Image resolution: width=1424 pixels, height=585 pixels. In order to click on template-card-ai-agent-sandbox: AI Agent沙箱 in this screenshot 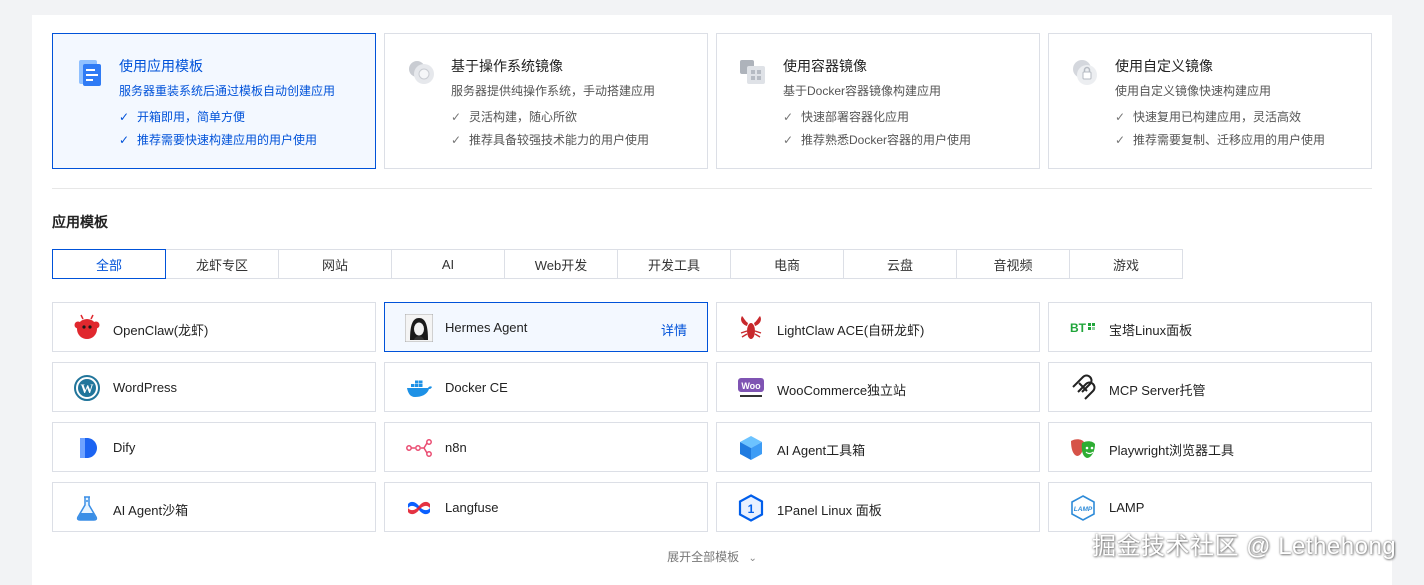, I will do `click(214, 507)`.